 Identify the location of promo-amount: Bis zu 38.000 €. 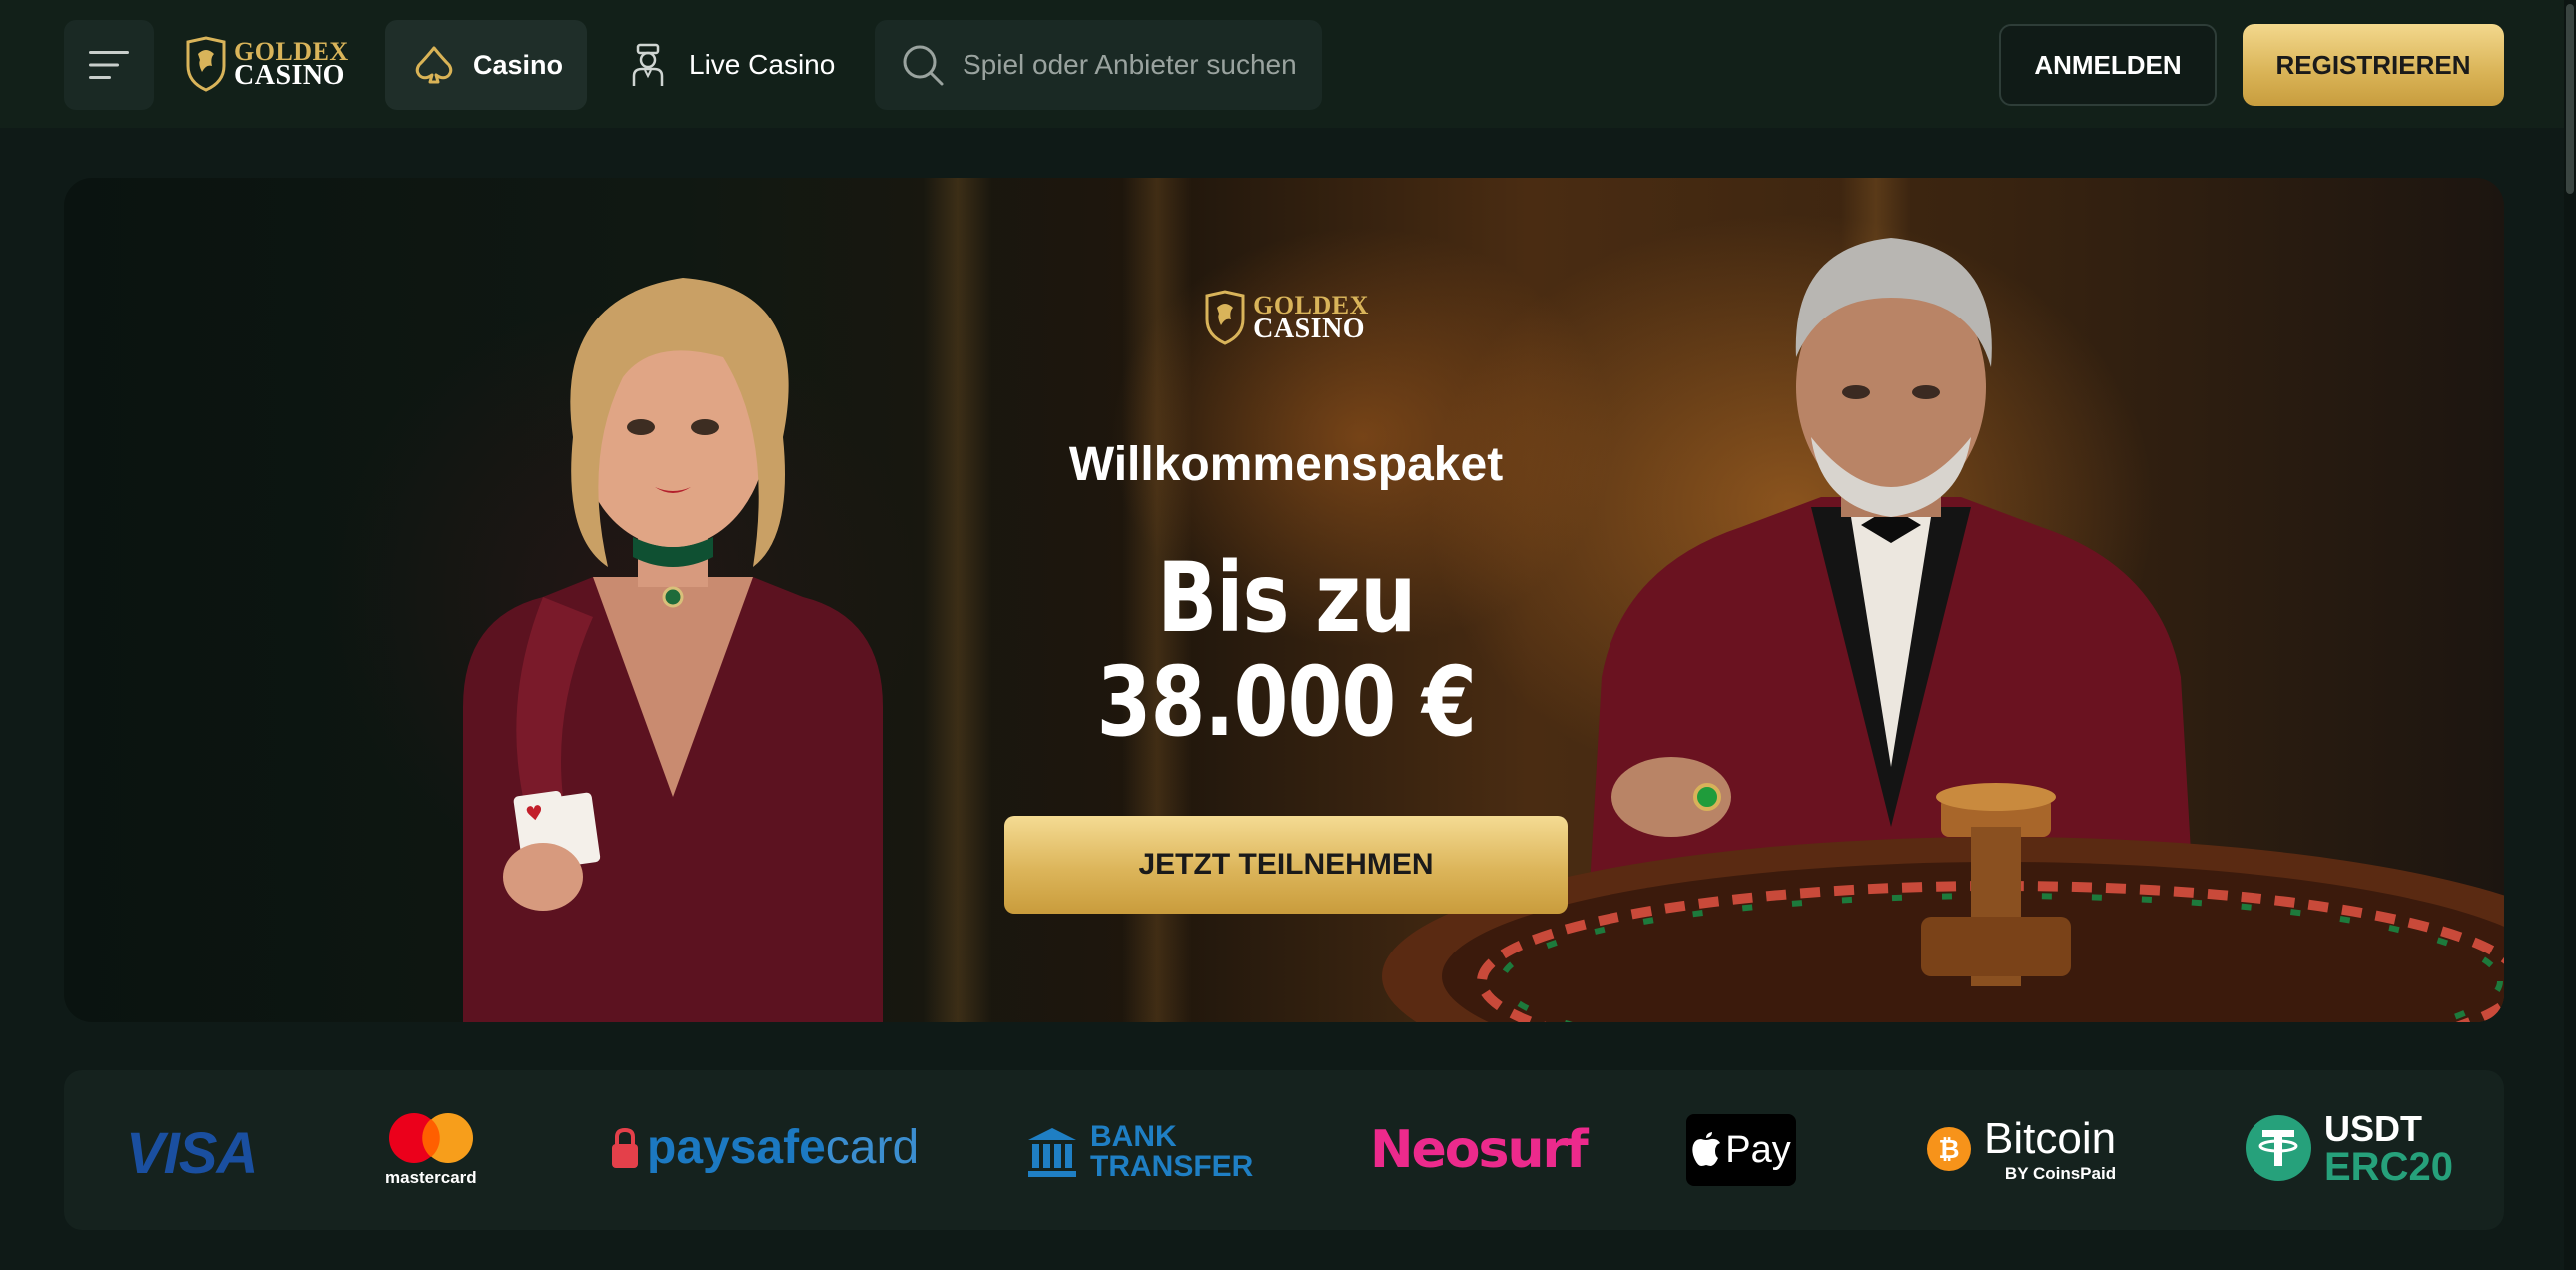
(1286, 650).